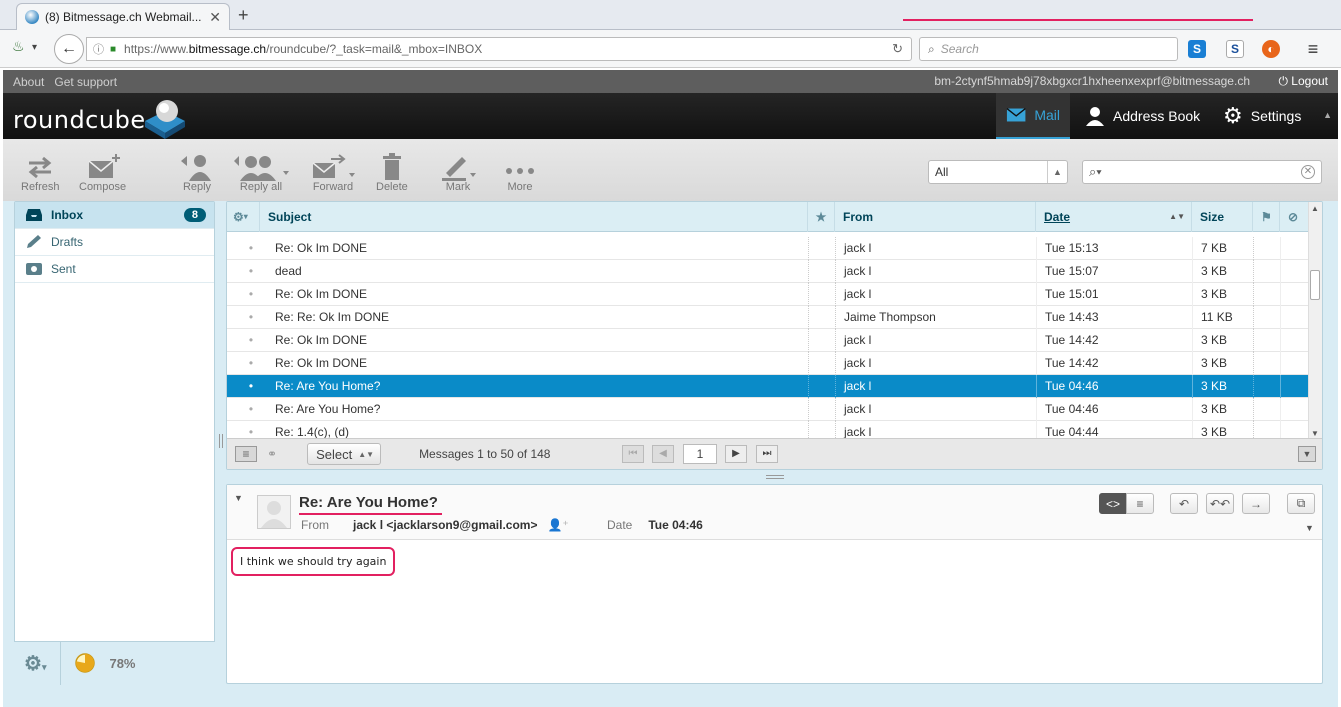 This screenshot has height=707, width=1341. What do you see at coordinates (227, 49) in the screenshot?
I see `url-domain: bitmessage.ch` at bounding box center [227, 49].